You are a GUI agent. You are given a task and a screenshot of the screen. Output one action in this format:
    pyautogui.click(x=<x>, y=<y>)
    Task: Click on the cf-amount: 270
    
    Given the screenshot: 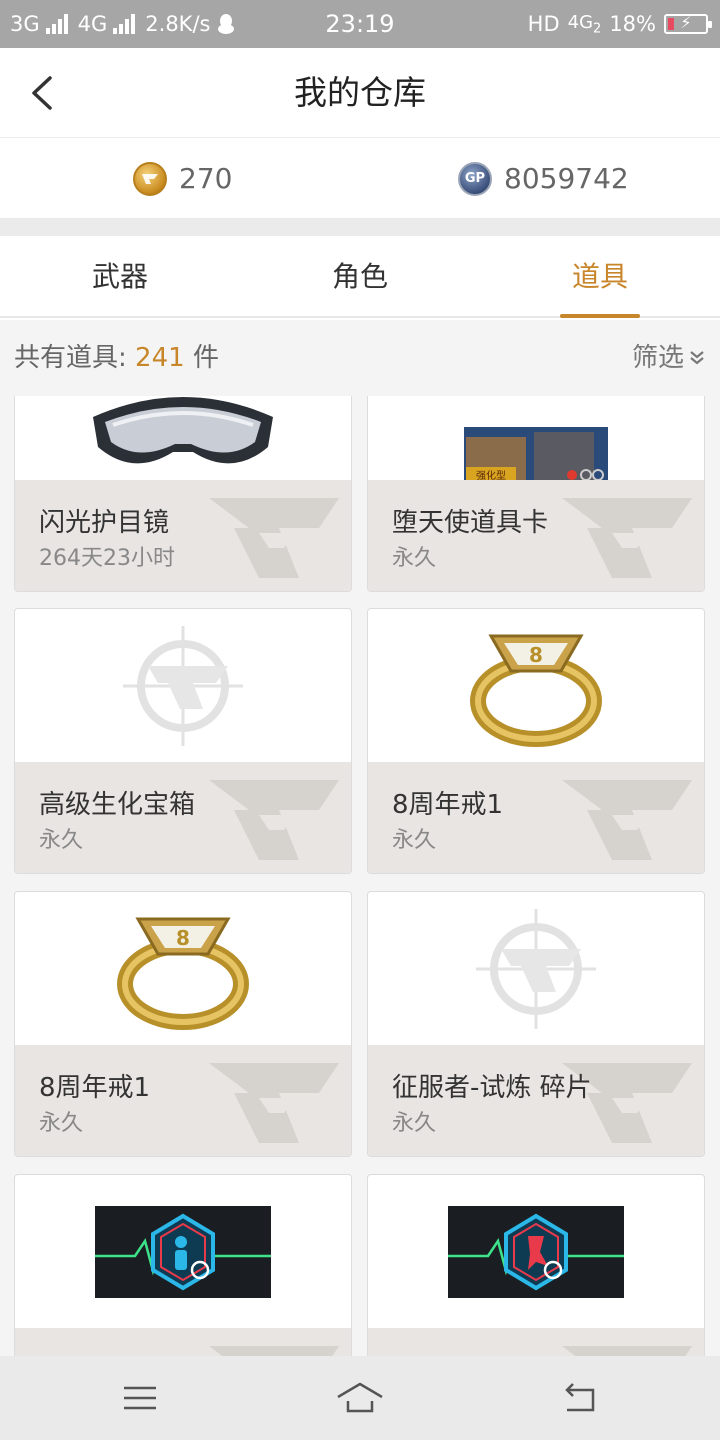 What is the action you would take?
    pyautogui.click(x=206, y=178)
    